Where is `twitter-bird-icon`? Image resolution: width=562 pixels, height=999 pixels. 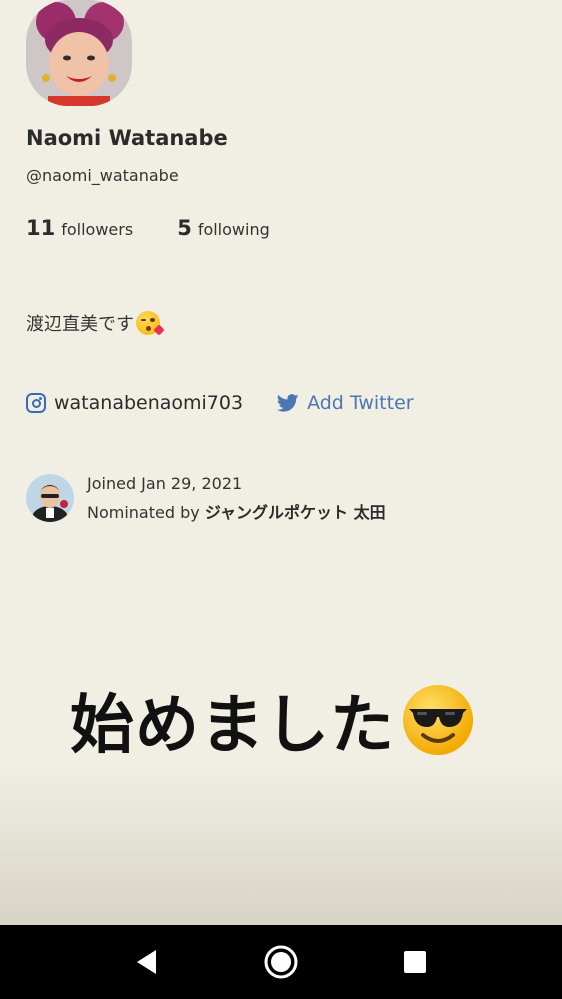 twitter-bird-icon is located at coordinates (288, 403).